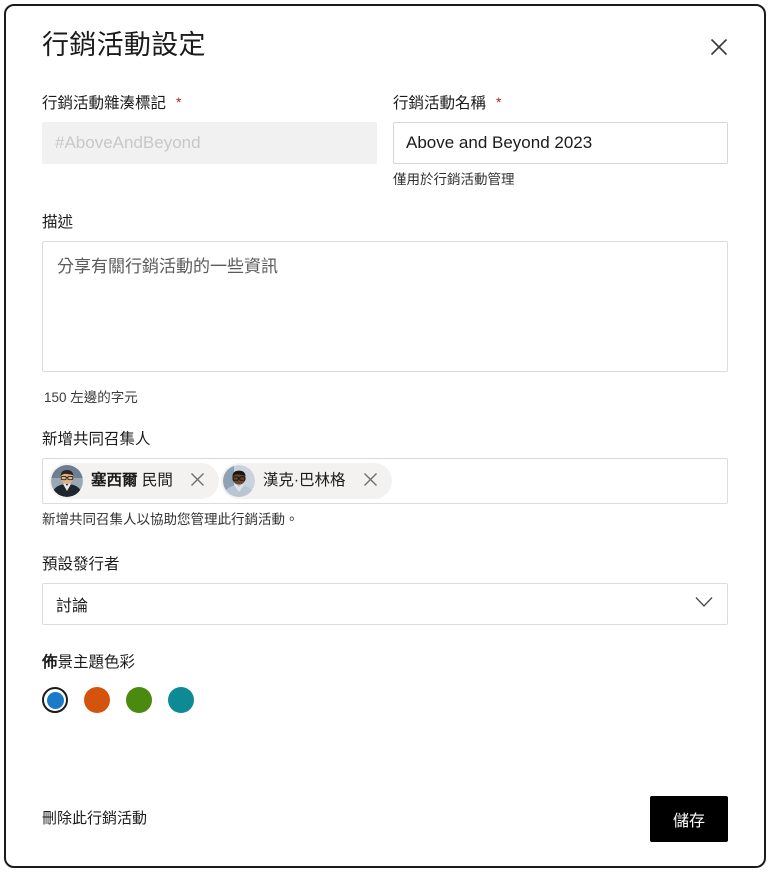 Image resolution: width=774 pixels, height=876 pixels. What do you see at coordinates (209, 143) in the screenshot?
I see `hashtag-input` at bounding box center [209, 143].